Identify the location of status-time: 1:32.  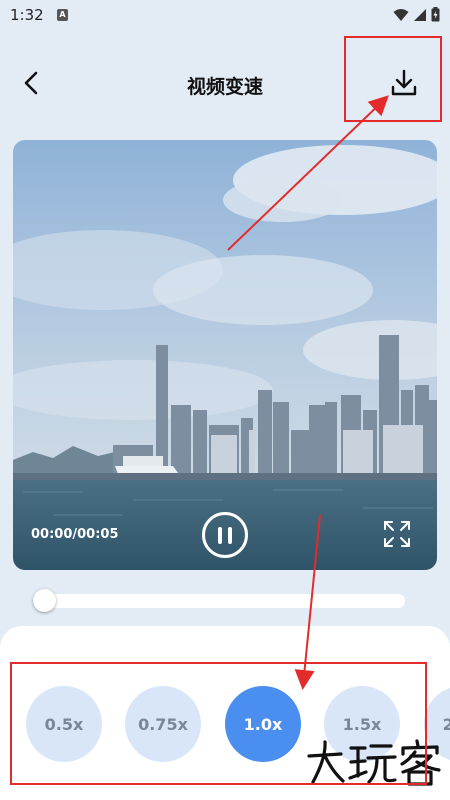
(27, 15).